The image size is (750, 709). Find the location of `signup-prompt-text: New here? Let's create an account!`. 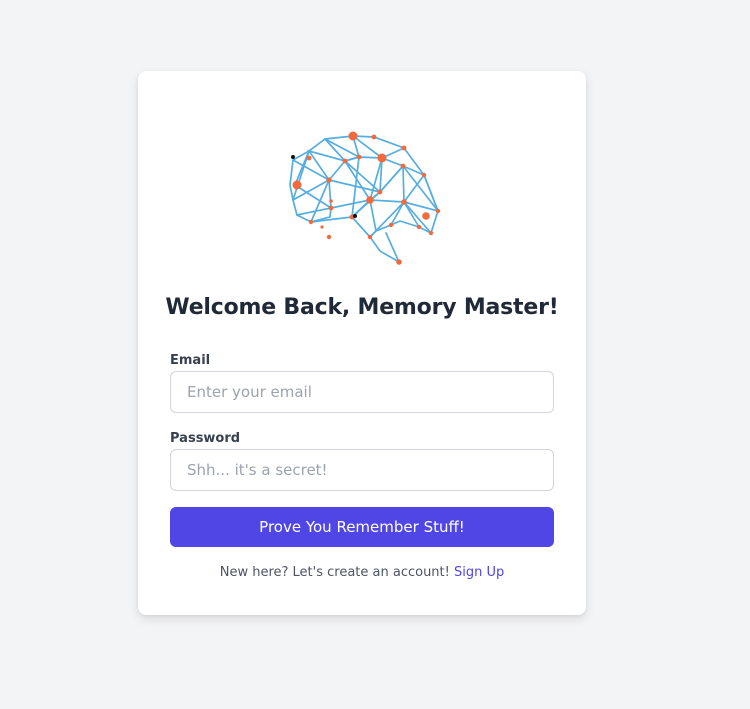

signup-prompt-text: New here? Let's create an account! is located at coordinates (334, 572).